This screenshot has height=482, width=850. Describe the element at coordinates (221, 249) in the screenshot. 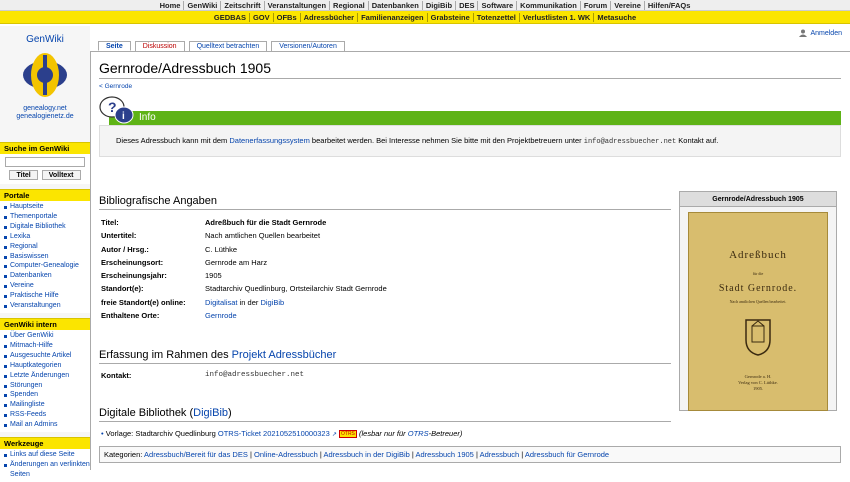

I see `biblio-value: C. Lüthke` at that location.